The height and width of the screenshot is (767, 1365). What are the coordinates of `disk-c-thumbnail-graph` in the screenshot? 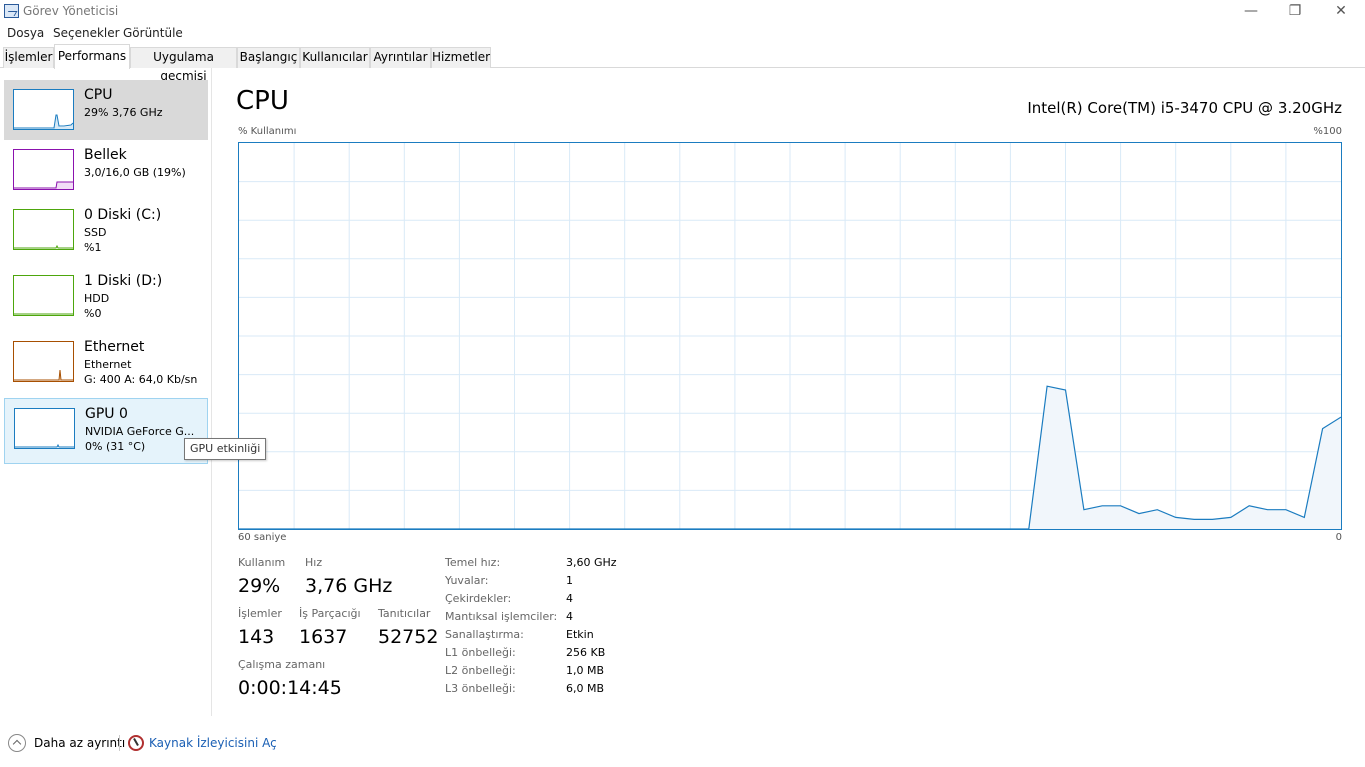 It's located at (43, 229).